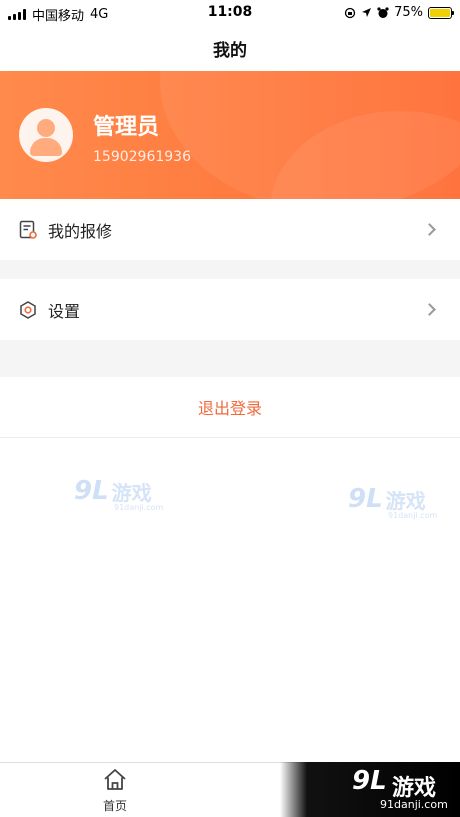  I want to click on status-right: 75%, so click(399, 12).